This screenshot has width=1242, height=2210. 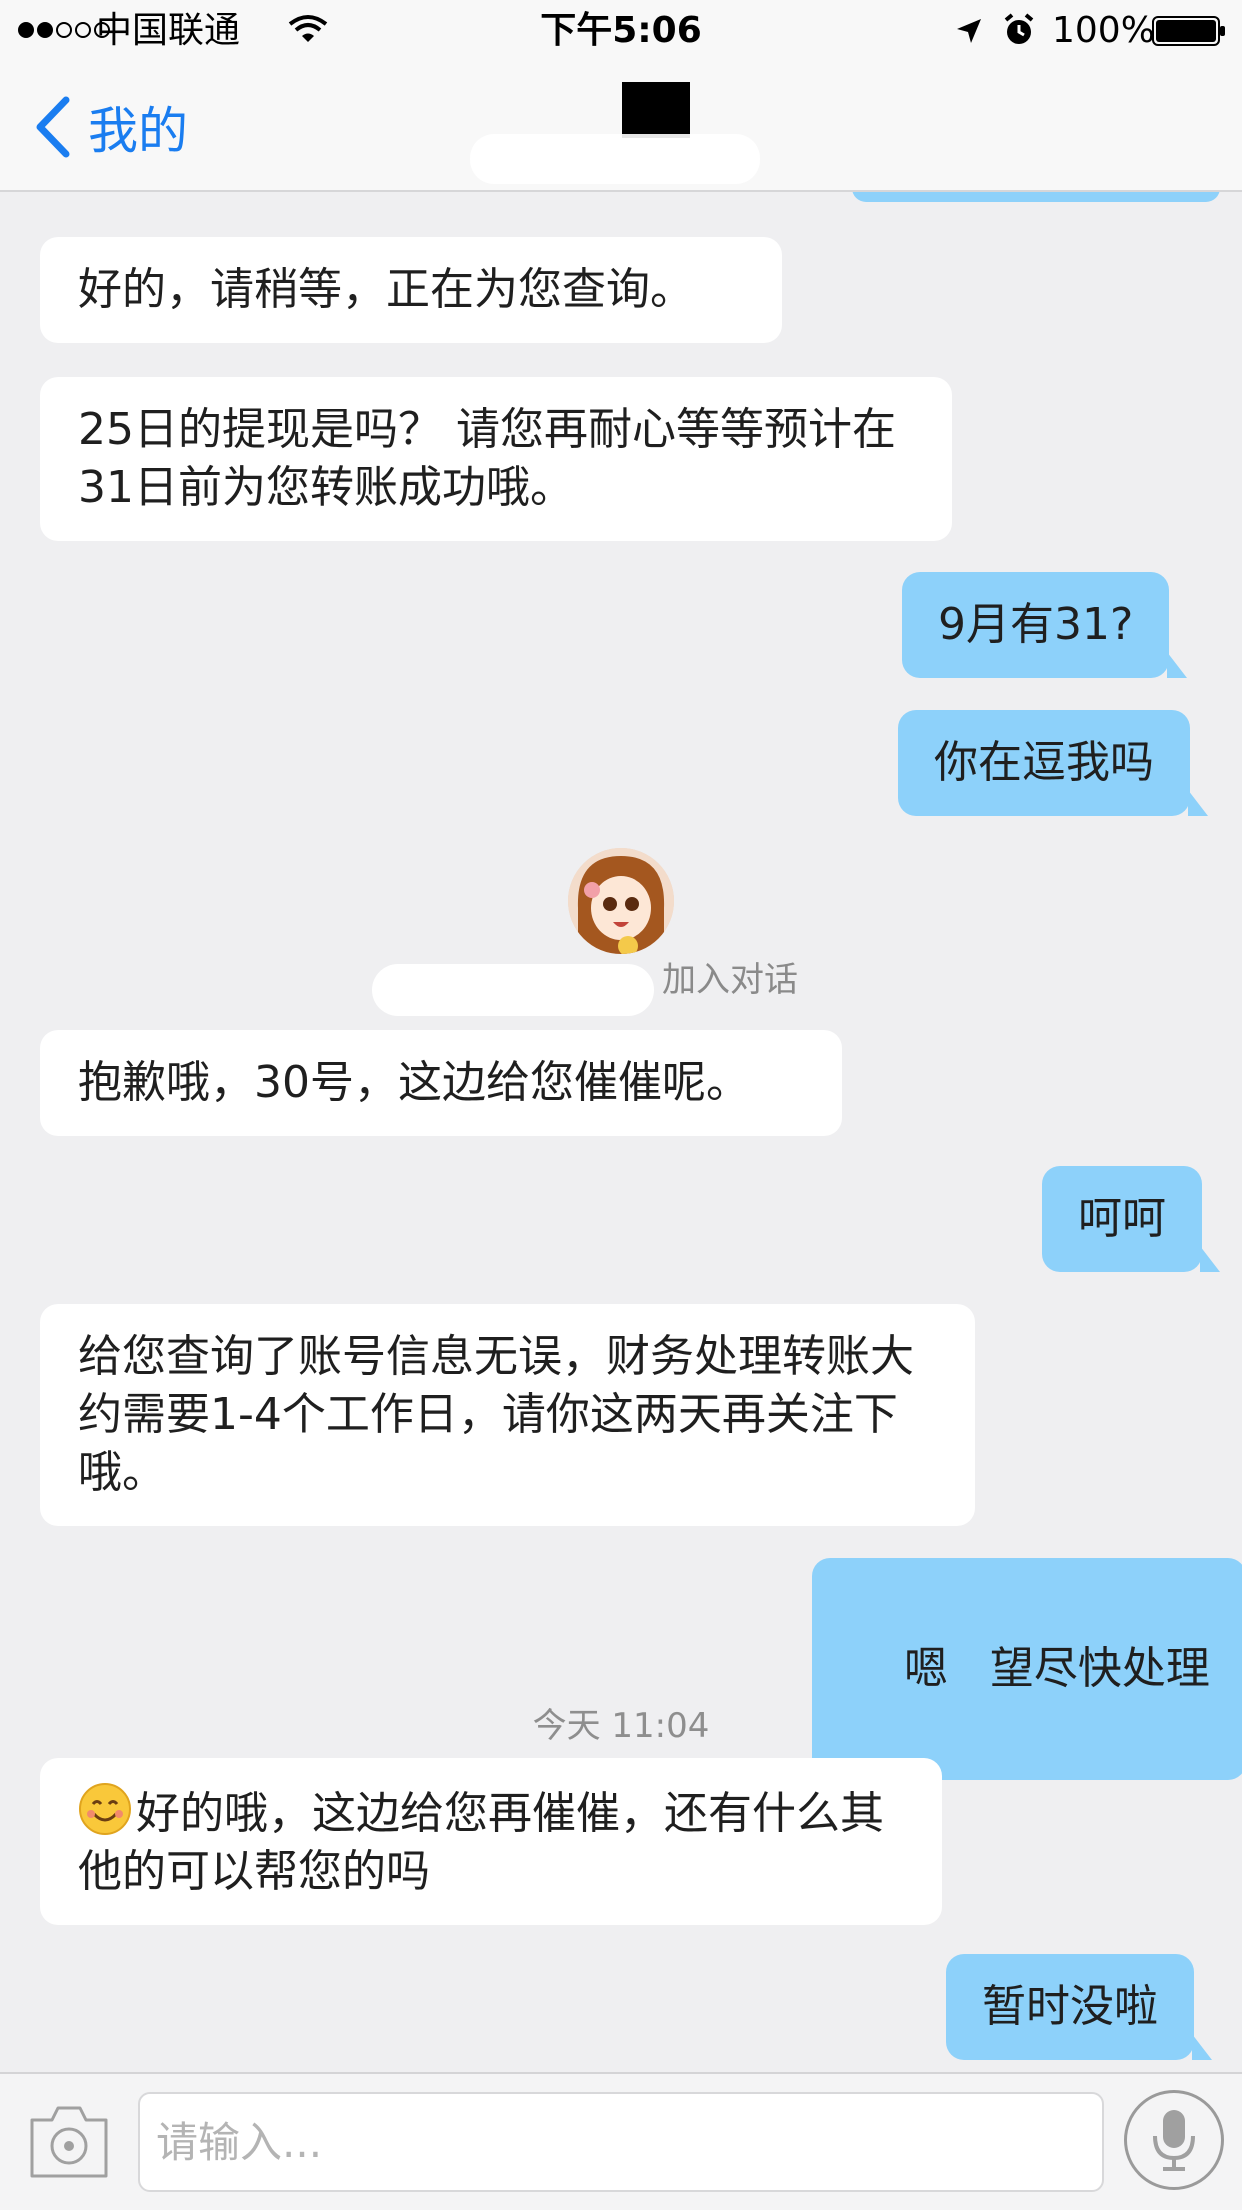 I want to click on message-bubble-outgoing: 你在逗我吗, so click(x=1053, y=763).